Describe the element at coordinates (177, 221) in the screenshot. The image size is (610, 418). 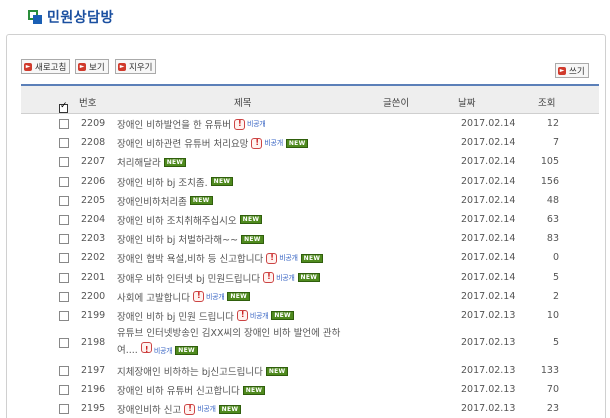
I see `post-title-text: 장애인 비하 조치취해주십시오` at that location.